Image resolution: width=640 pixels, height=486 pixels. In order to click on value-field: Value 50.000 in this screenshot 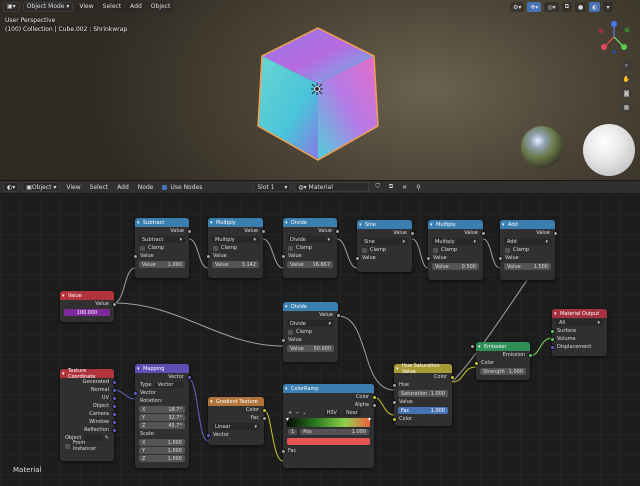, I will do `click(310, 348)`.